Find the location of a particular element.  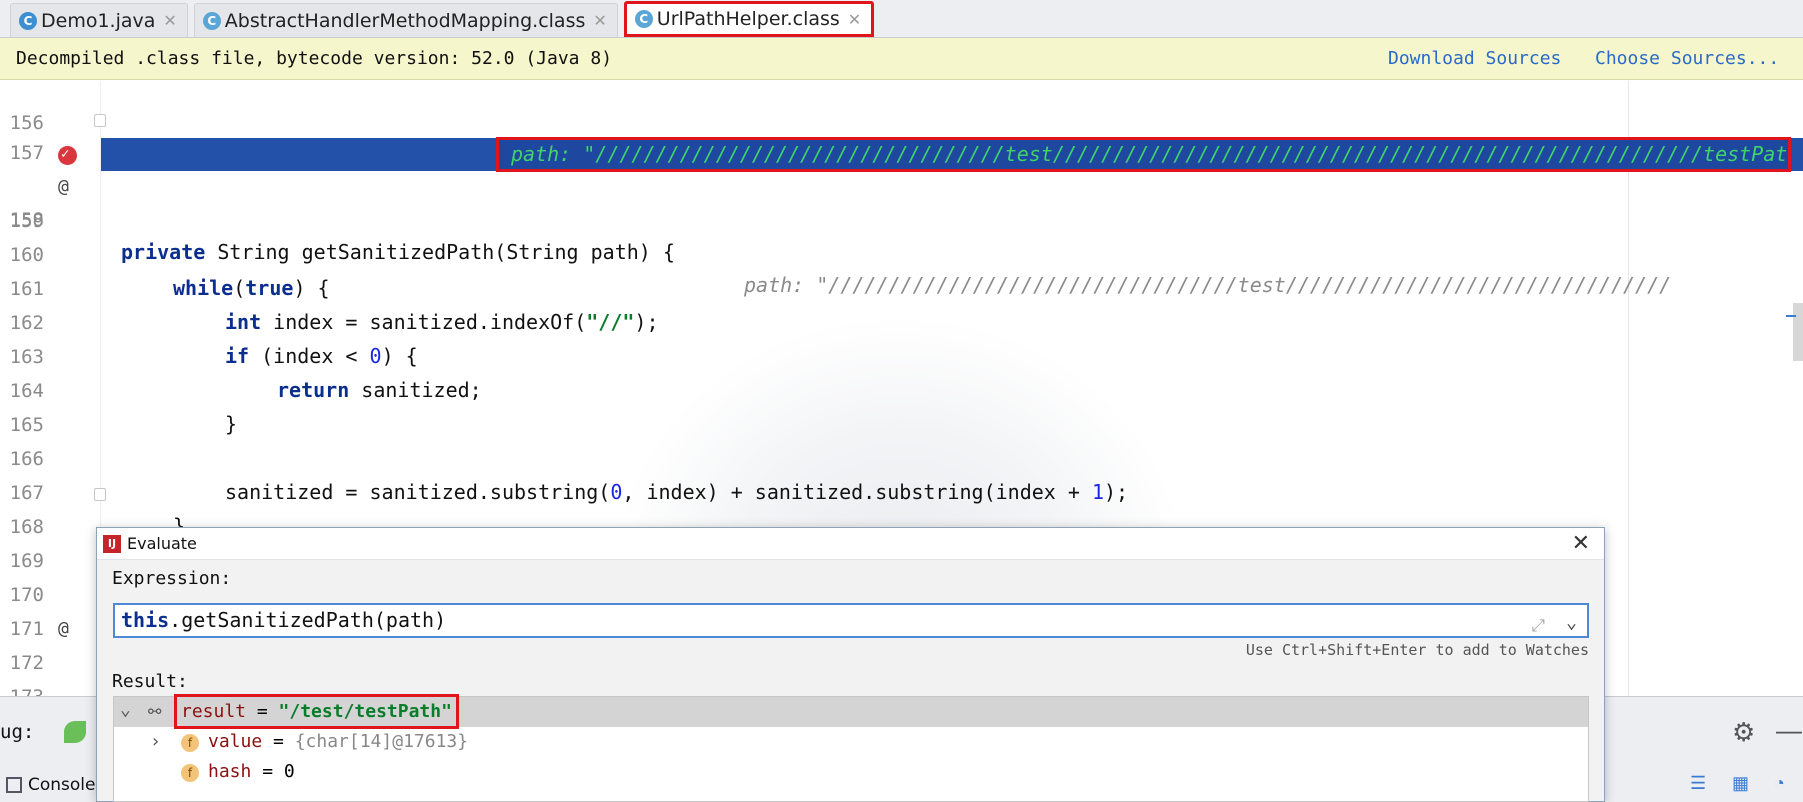

expression-input: this.getSanitizedPath(path) ⤢ ⌄ is located at coordinates (851, 620).